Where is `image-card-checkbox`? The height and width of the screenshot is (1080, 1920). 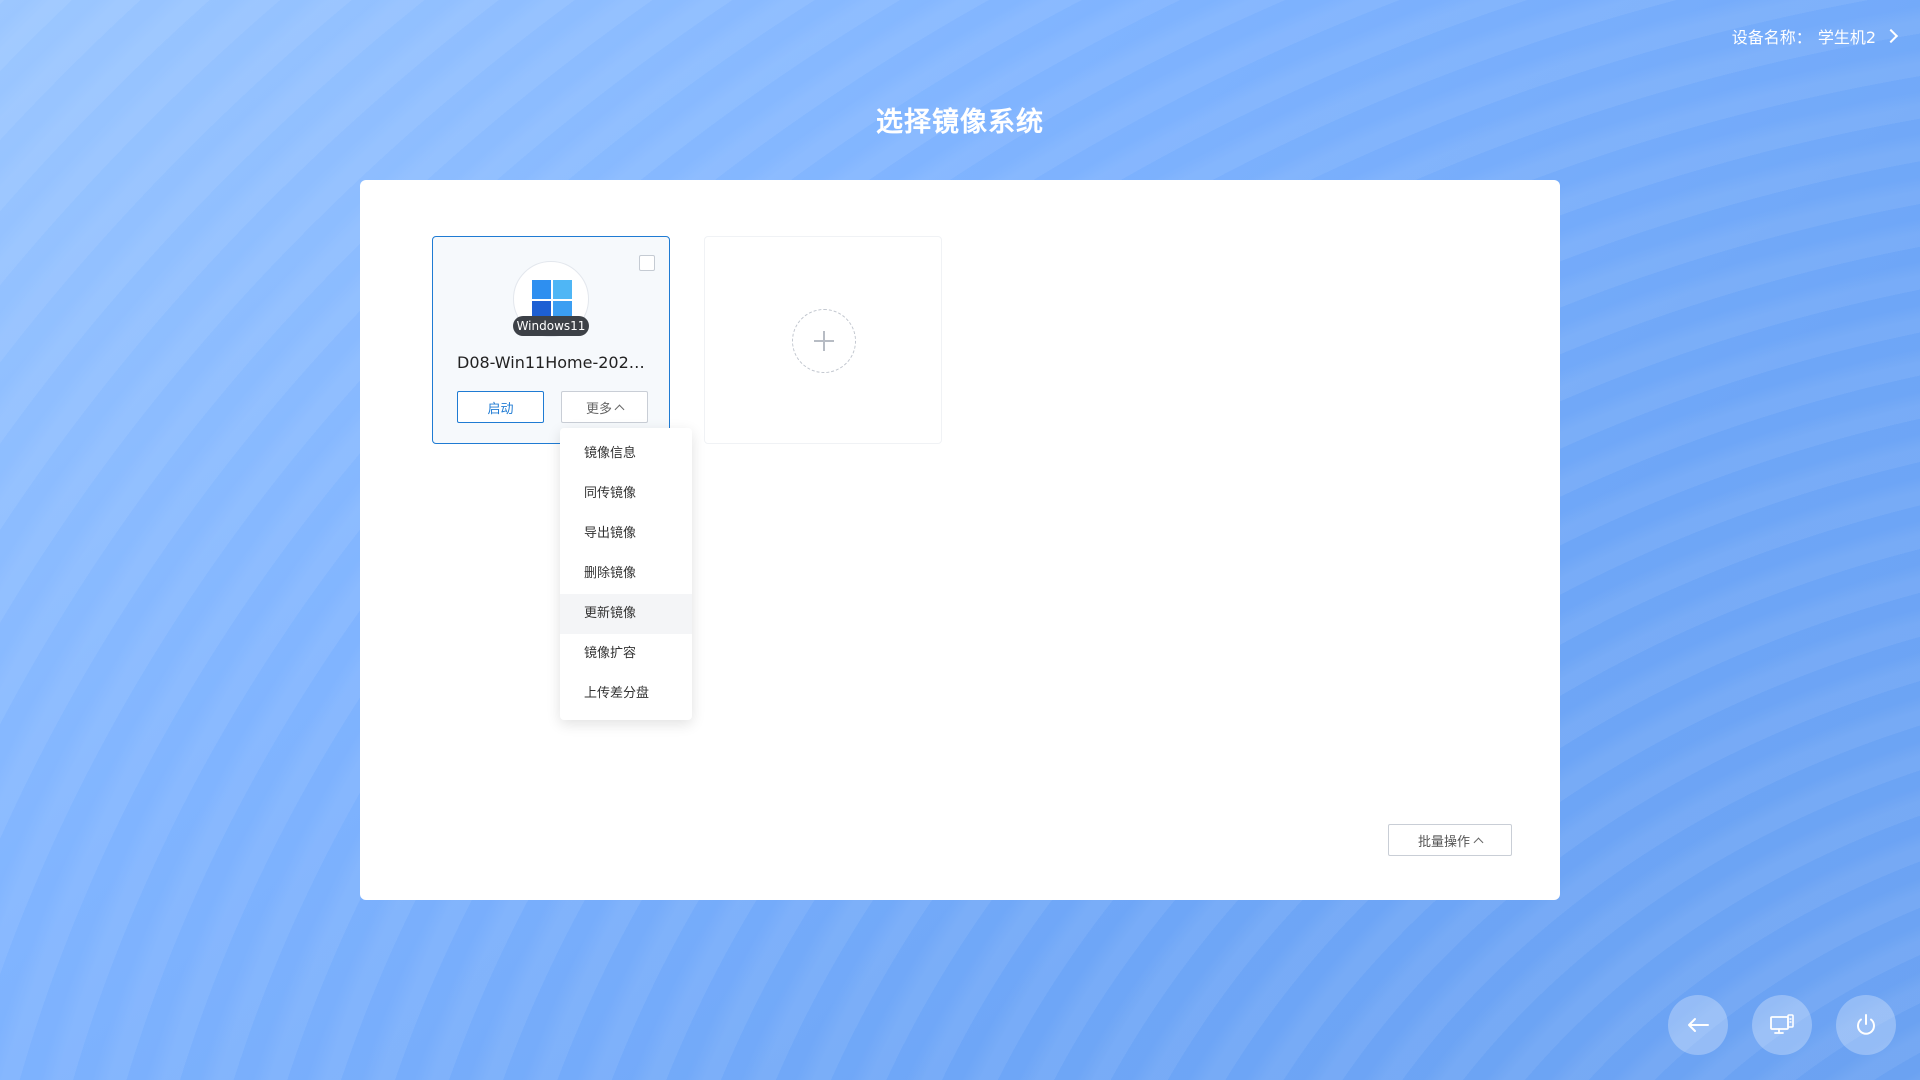 image-card-checkbox is located at coordinates (647, 263).